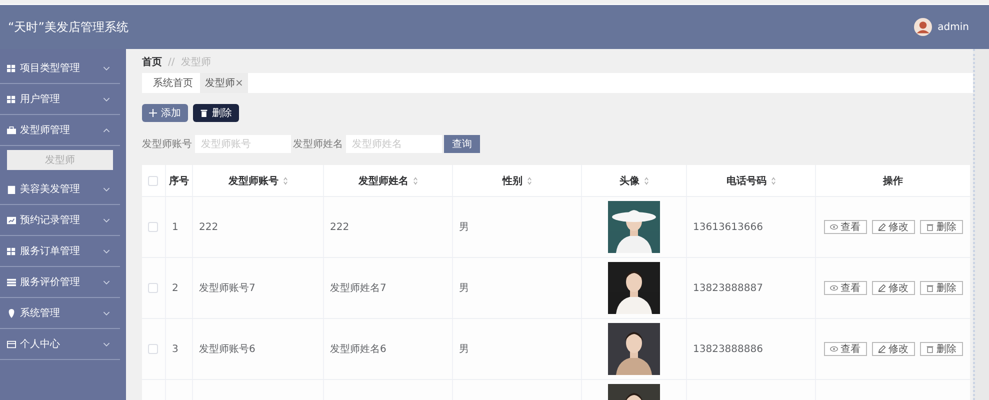 The height and width of the screenshot is (400, 989). What do you see at coordinates (923, 27) in the screenshot?
I see `avatar-icon` at bounding box center [923, 27].